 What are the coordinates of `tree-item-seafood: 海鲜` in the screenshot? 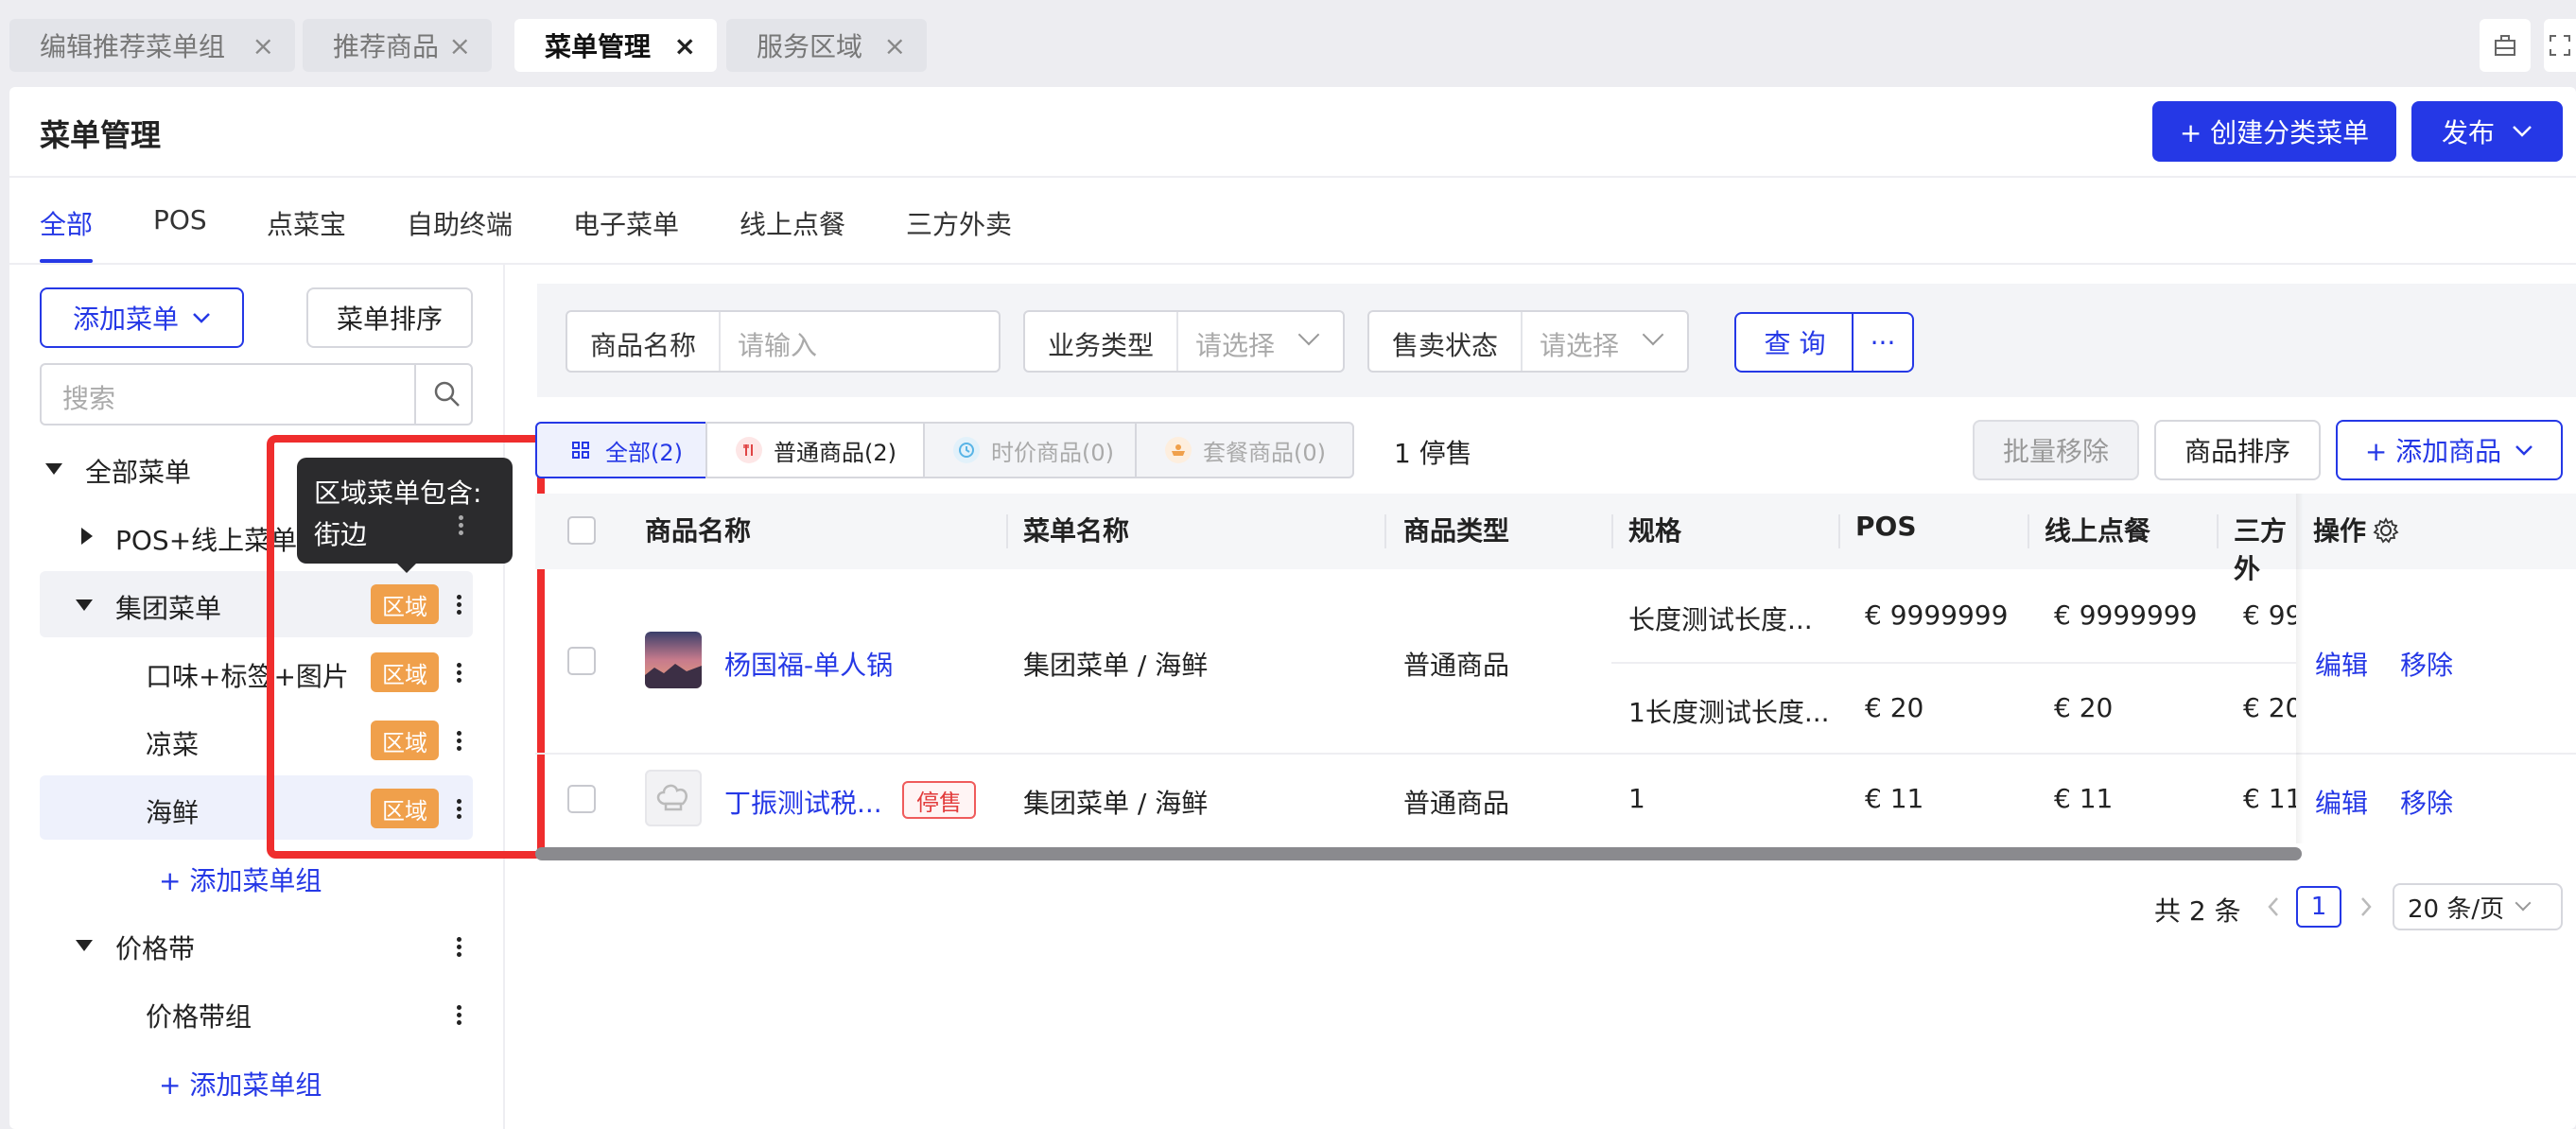 It's located at (172, 811).